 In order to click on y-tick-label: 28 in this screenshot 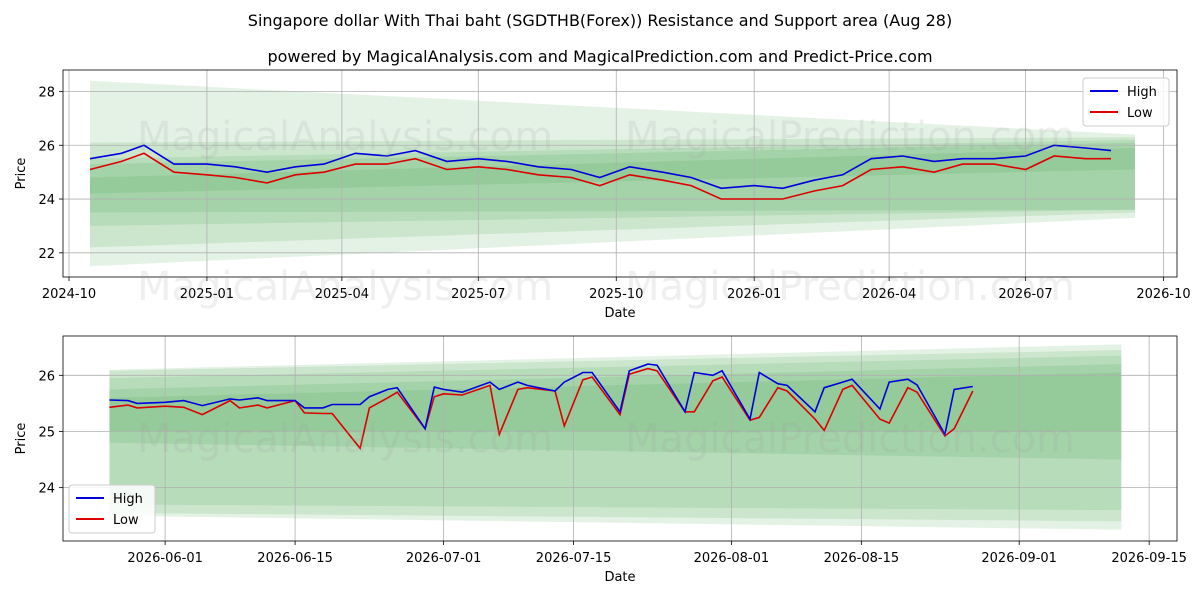, I will do `click(46, 93)`.